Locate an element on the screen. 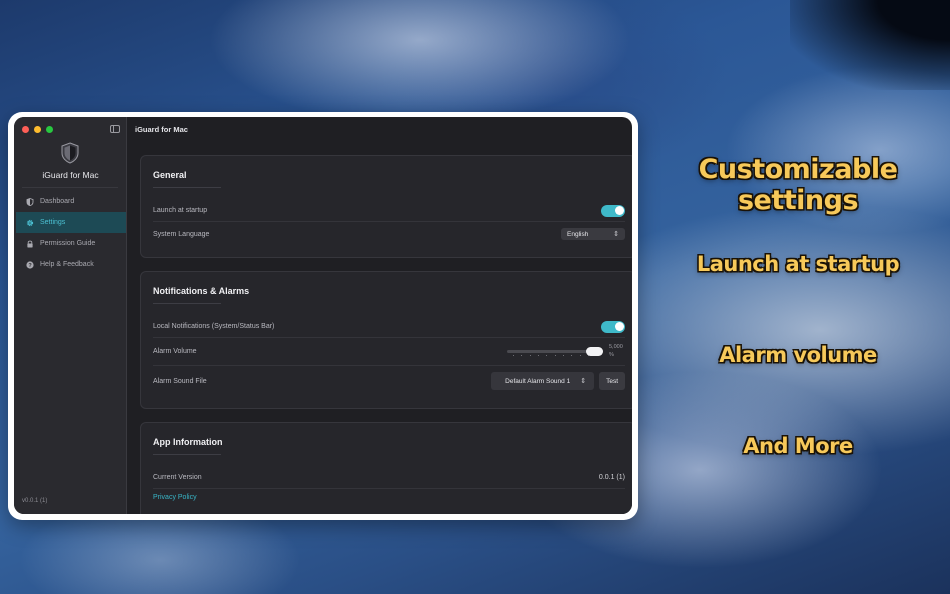 The height and width of the screenshot is (594, 950). slider-ticks is located at coordinates (551, 355).